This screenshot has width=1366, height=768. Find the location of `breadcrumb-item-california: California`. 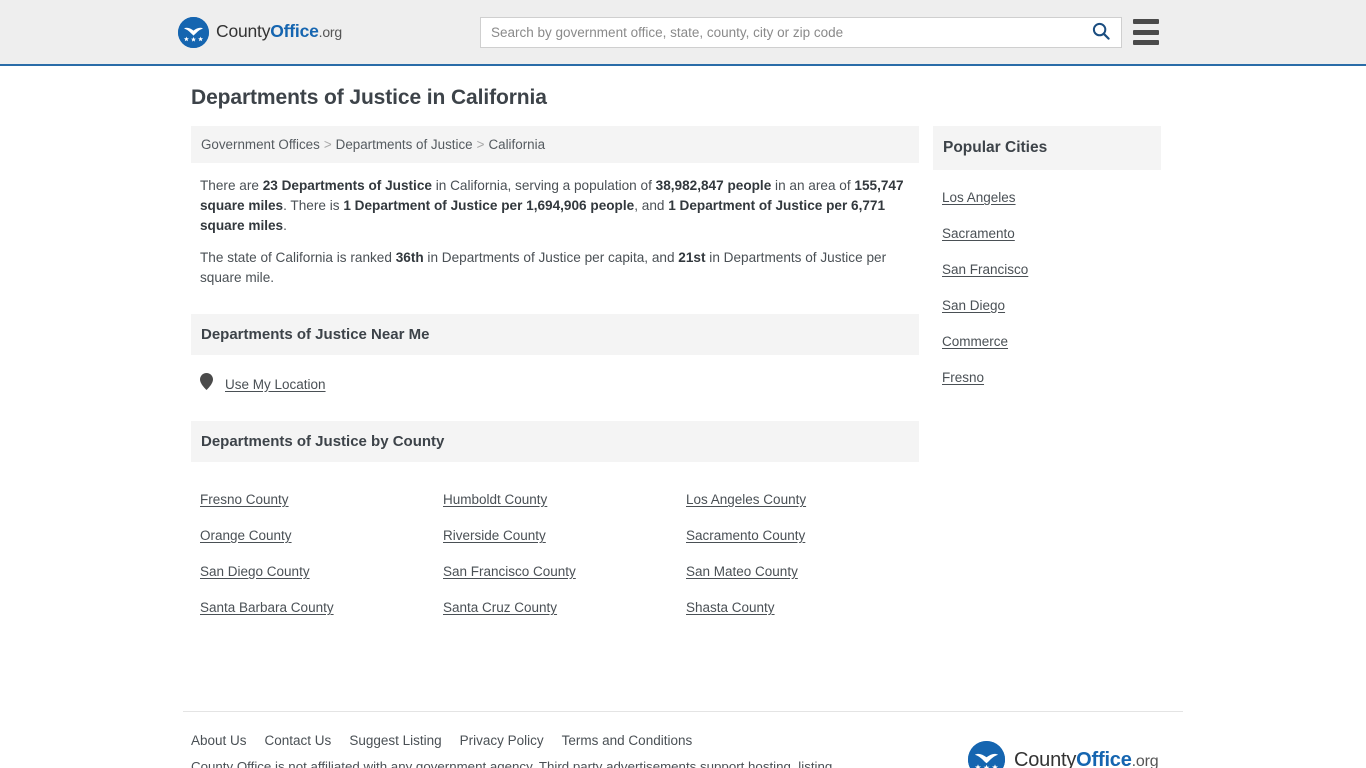

breadcrumb-item-california: California is located at coordinates (516, 144).